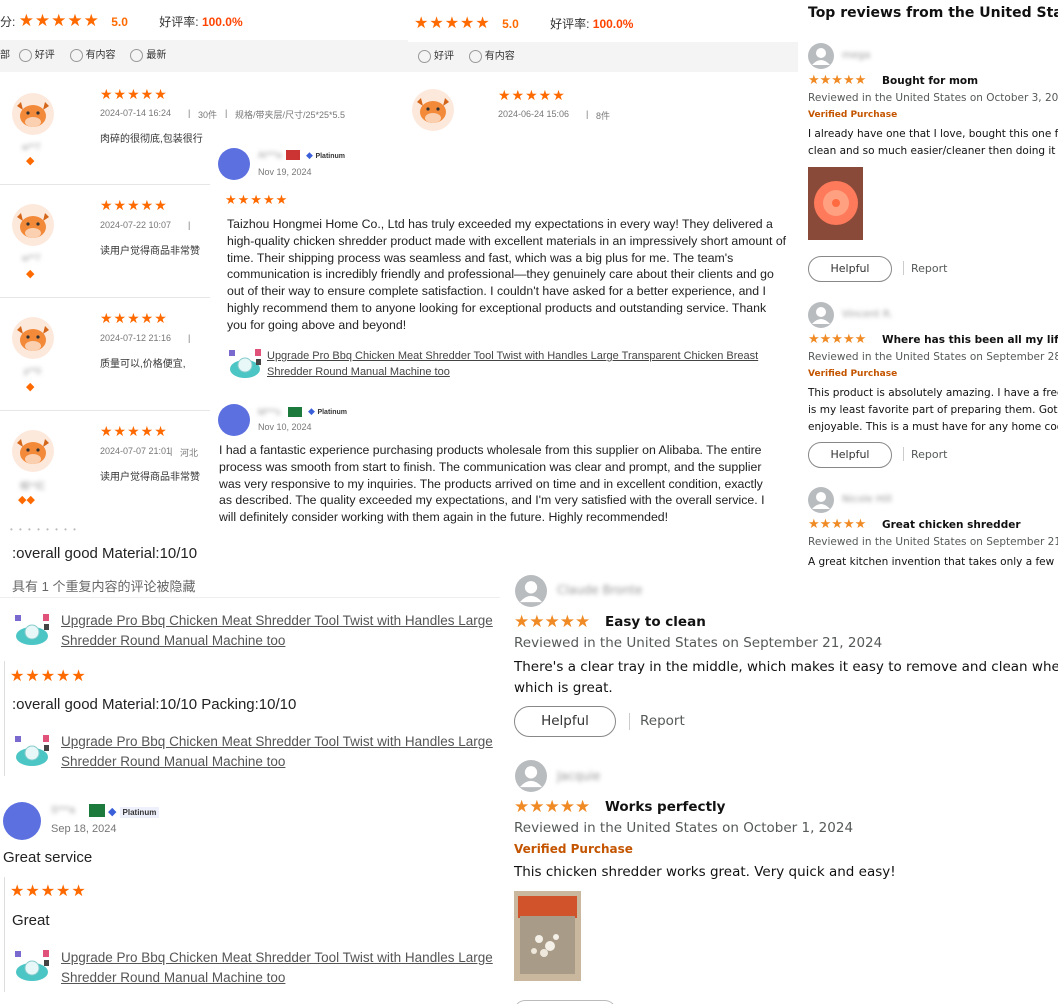  Describe the element at coordinates (867, 314) in the screenshot. I see `reviewer-name: Vincent R.` at that location.